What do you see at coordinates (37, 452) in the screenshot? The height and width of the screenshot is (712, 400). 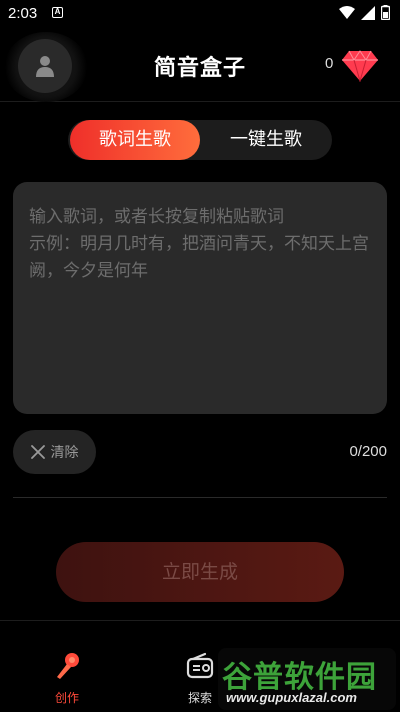 I see `close-icon` at bounding box center [37, 452].